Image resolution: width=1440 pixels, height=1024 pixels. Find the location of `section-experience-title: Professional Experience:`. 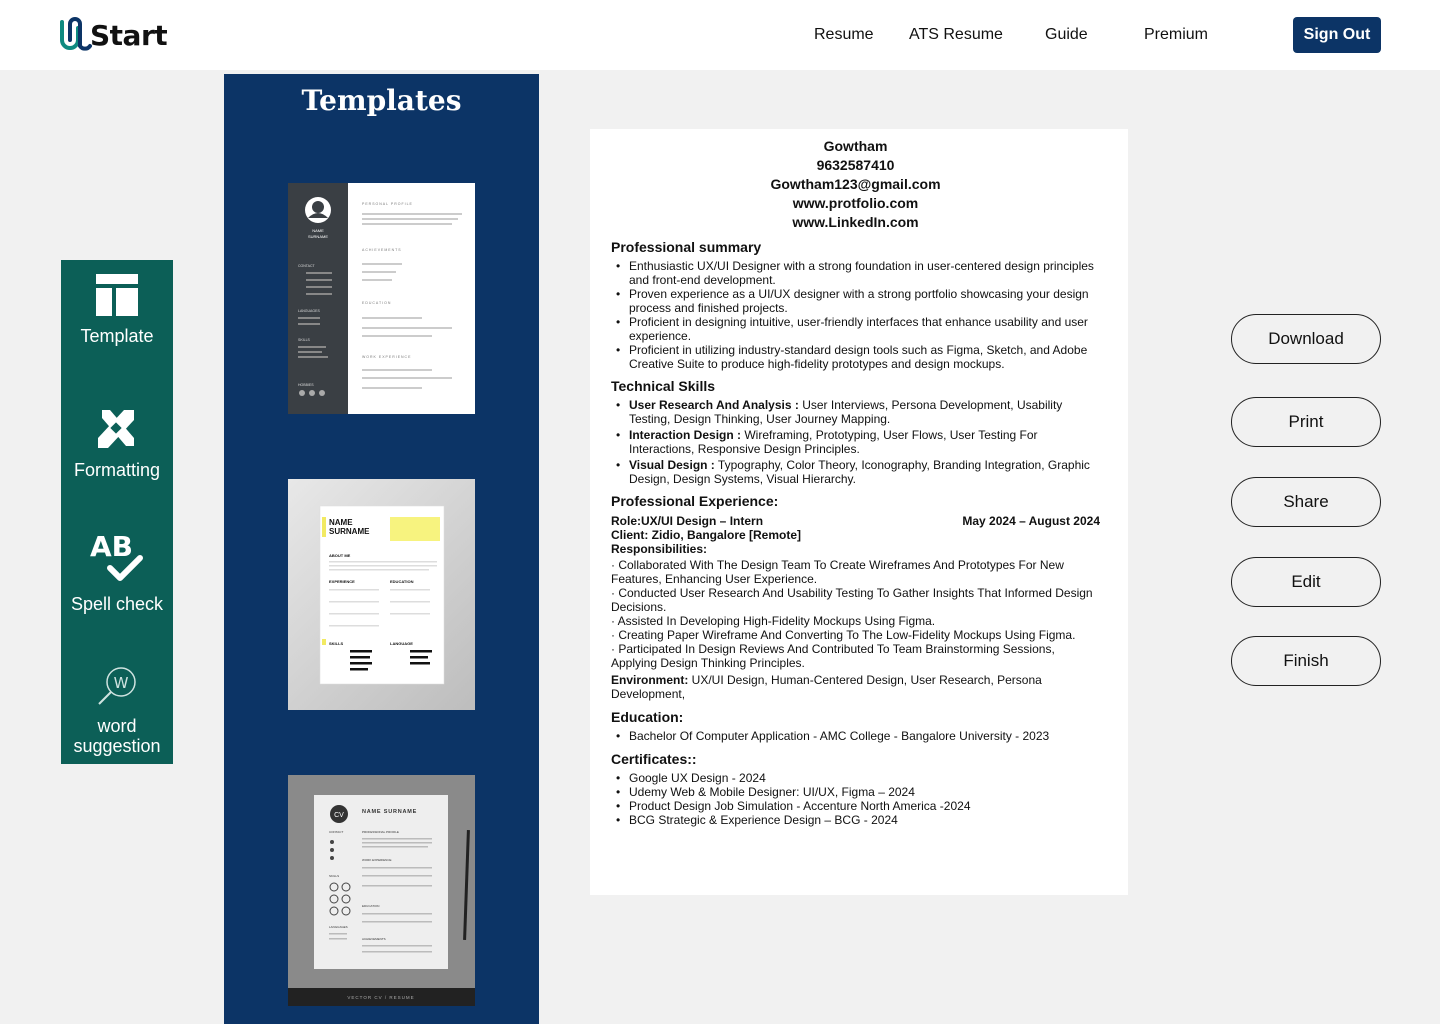

section-experience-title: Professional Experience: is located at coordinates (695, 501).